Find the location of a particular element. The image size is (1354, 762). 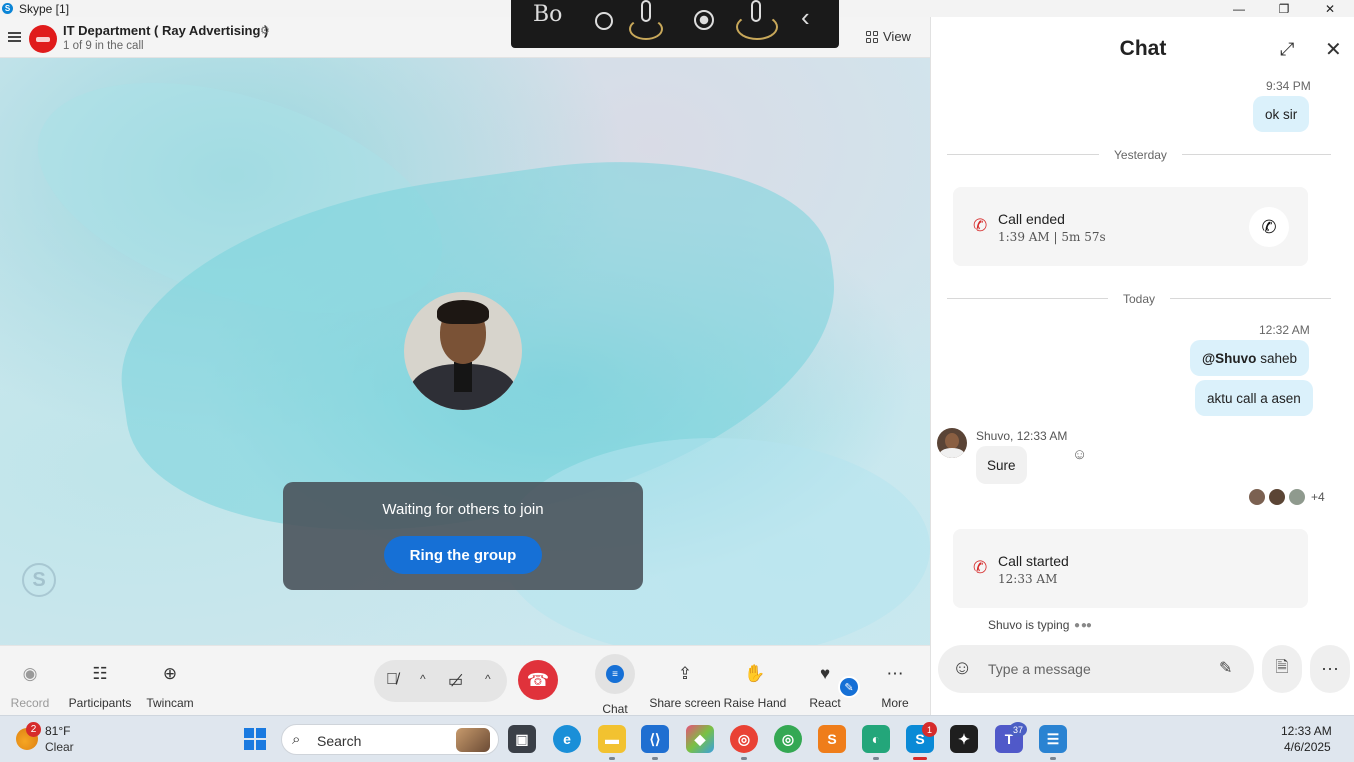

twincam-button: ⊕ Twincam is located at coordinates (170, 681).